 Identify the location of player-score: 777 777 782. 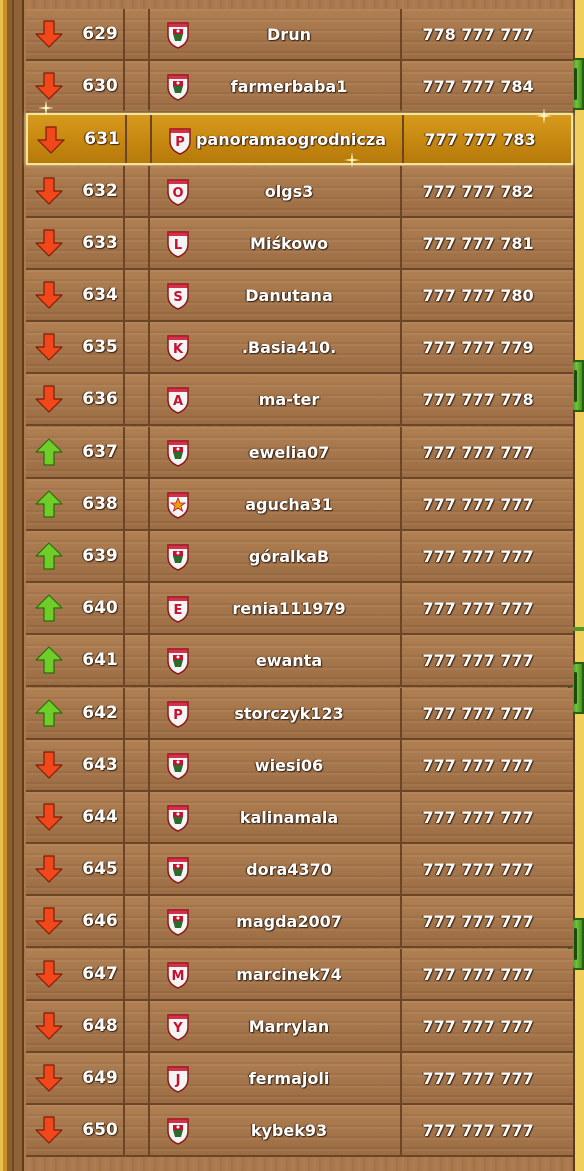
(478, 191).